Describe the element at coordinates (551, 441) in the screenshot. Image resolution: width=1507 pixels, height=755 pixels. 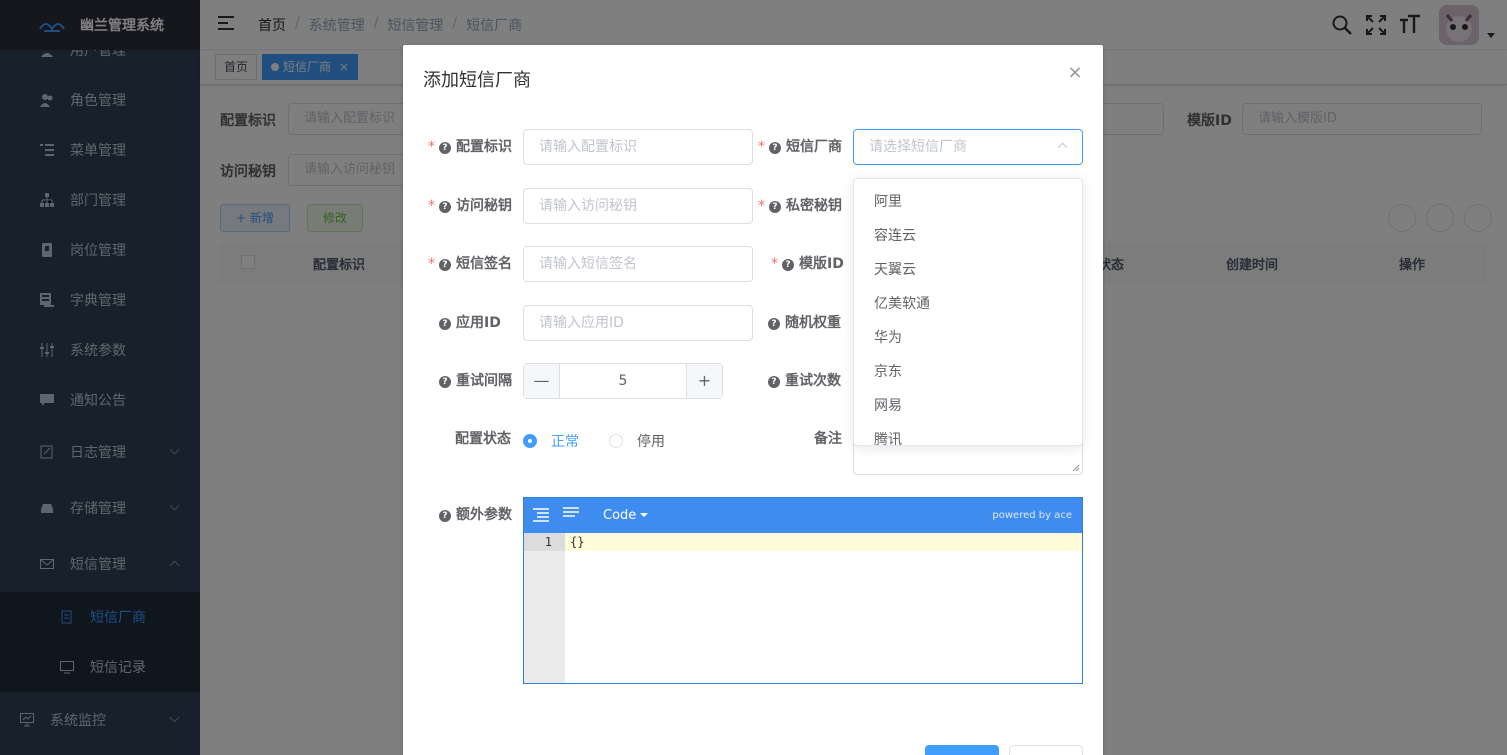
I see `status-radio-normal: 正常` at that location.